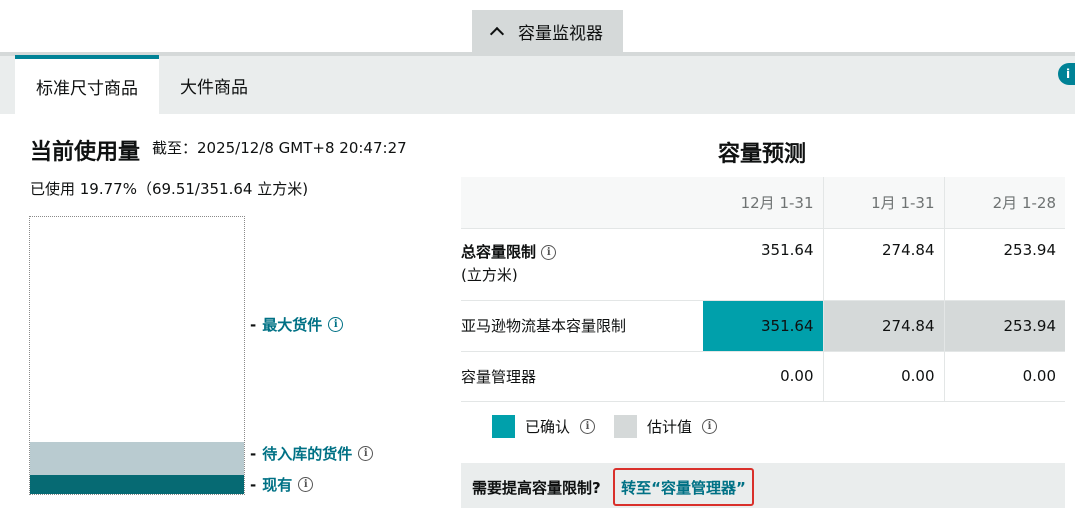 Image resolution: width=1075 pixels, height=516 pixels. I want to click on chevron-up-icon, so click(497, 33).